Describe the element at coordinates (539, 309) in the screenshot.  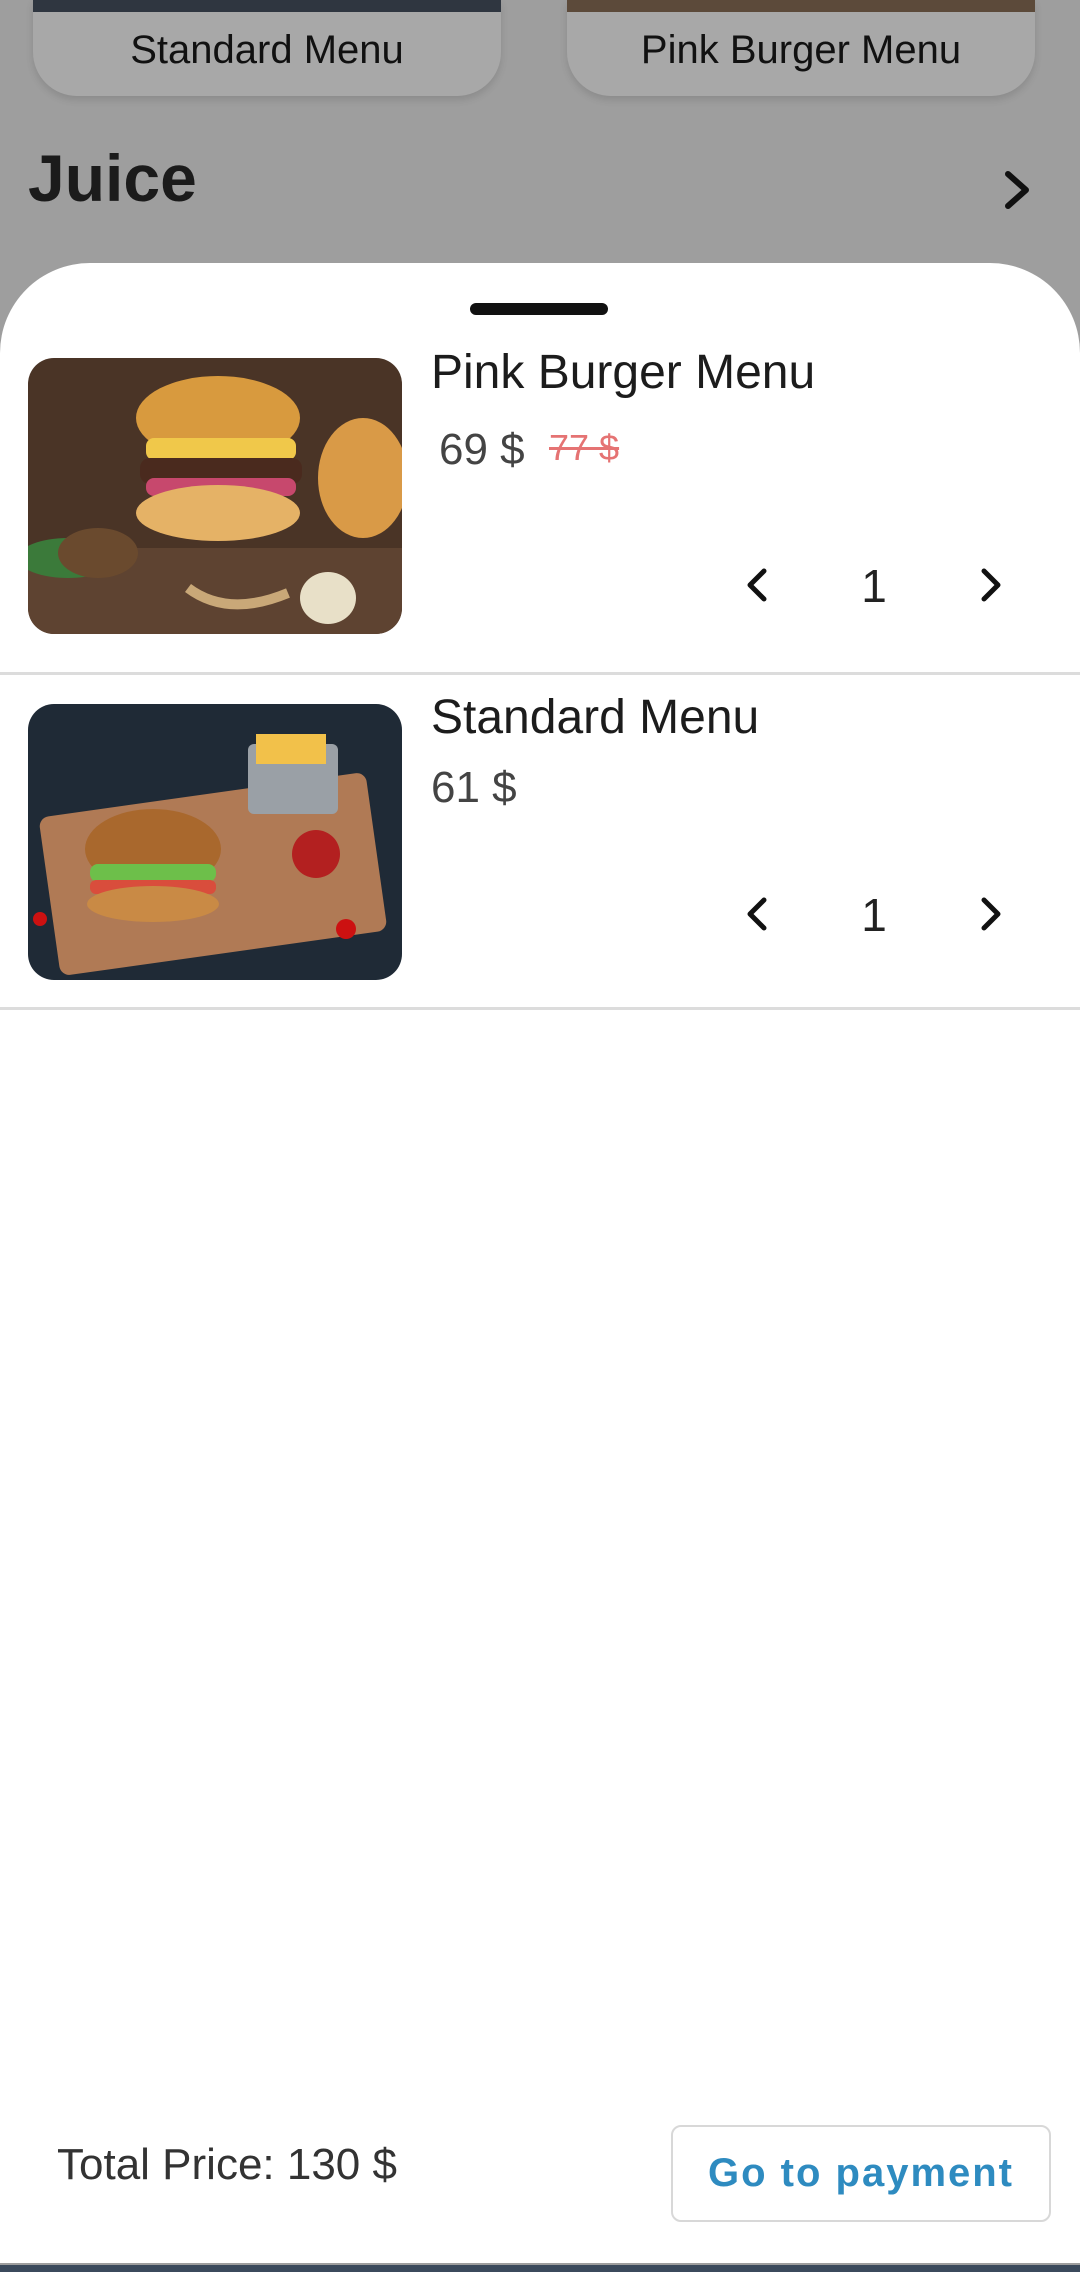
I see `drag-handle` at that location.